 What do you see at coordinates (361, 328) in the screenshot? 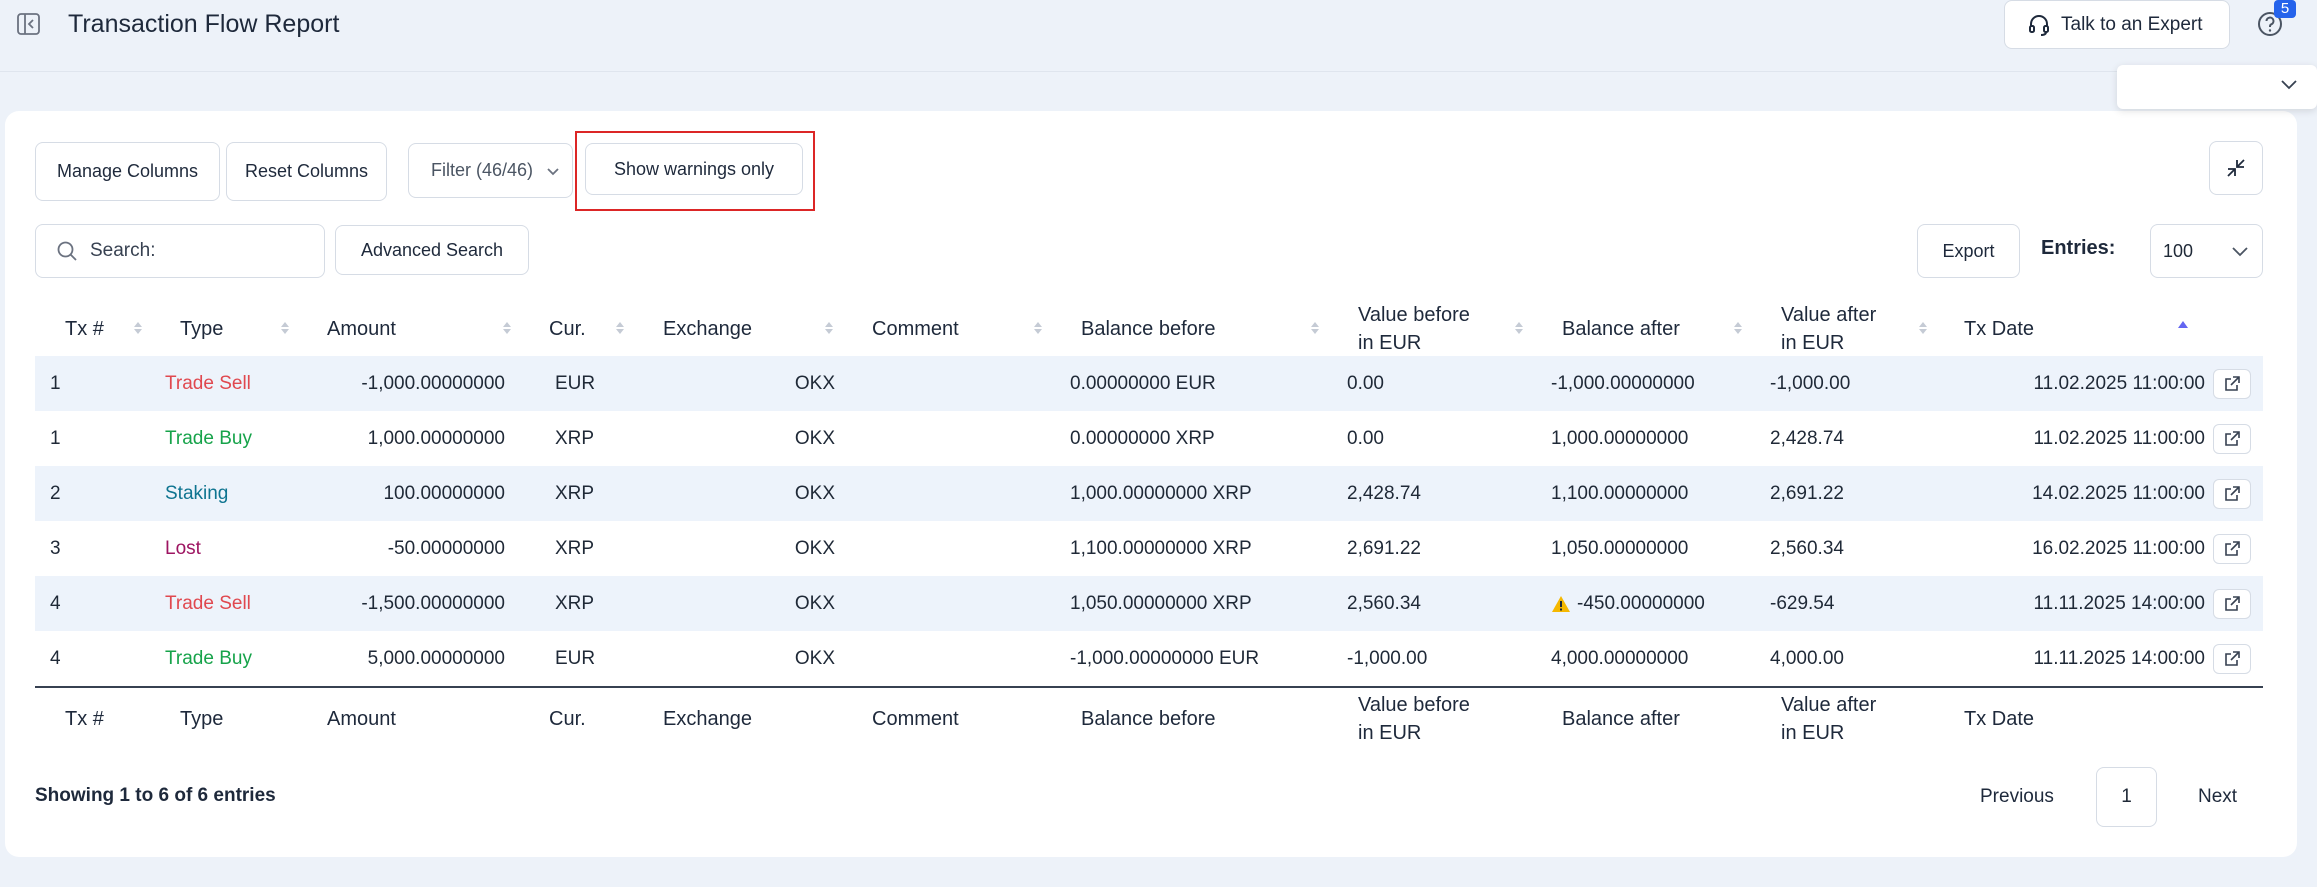
I see `column-header-amount: Amount` at bounding box center [361, 328].